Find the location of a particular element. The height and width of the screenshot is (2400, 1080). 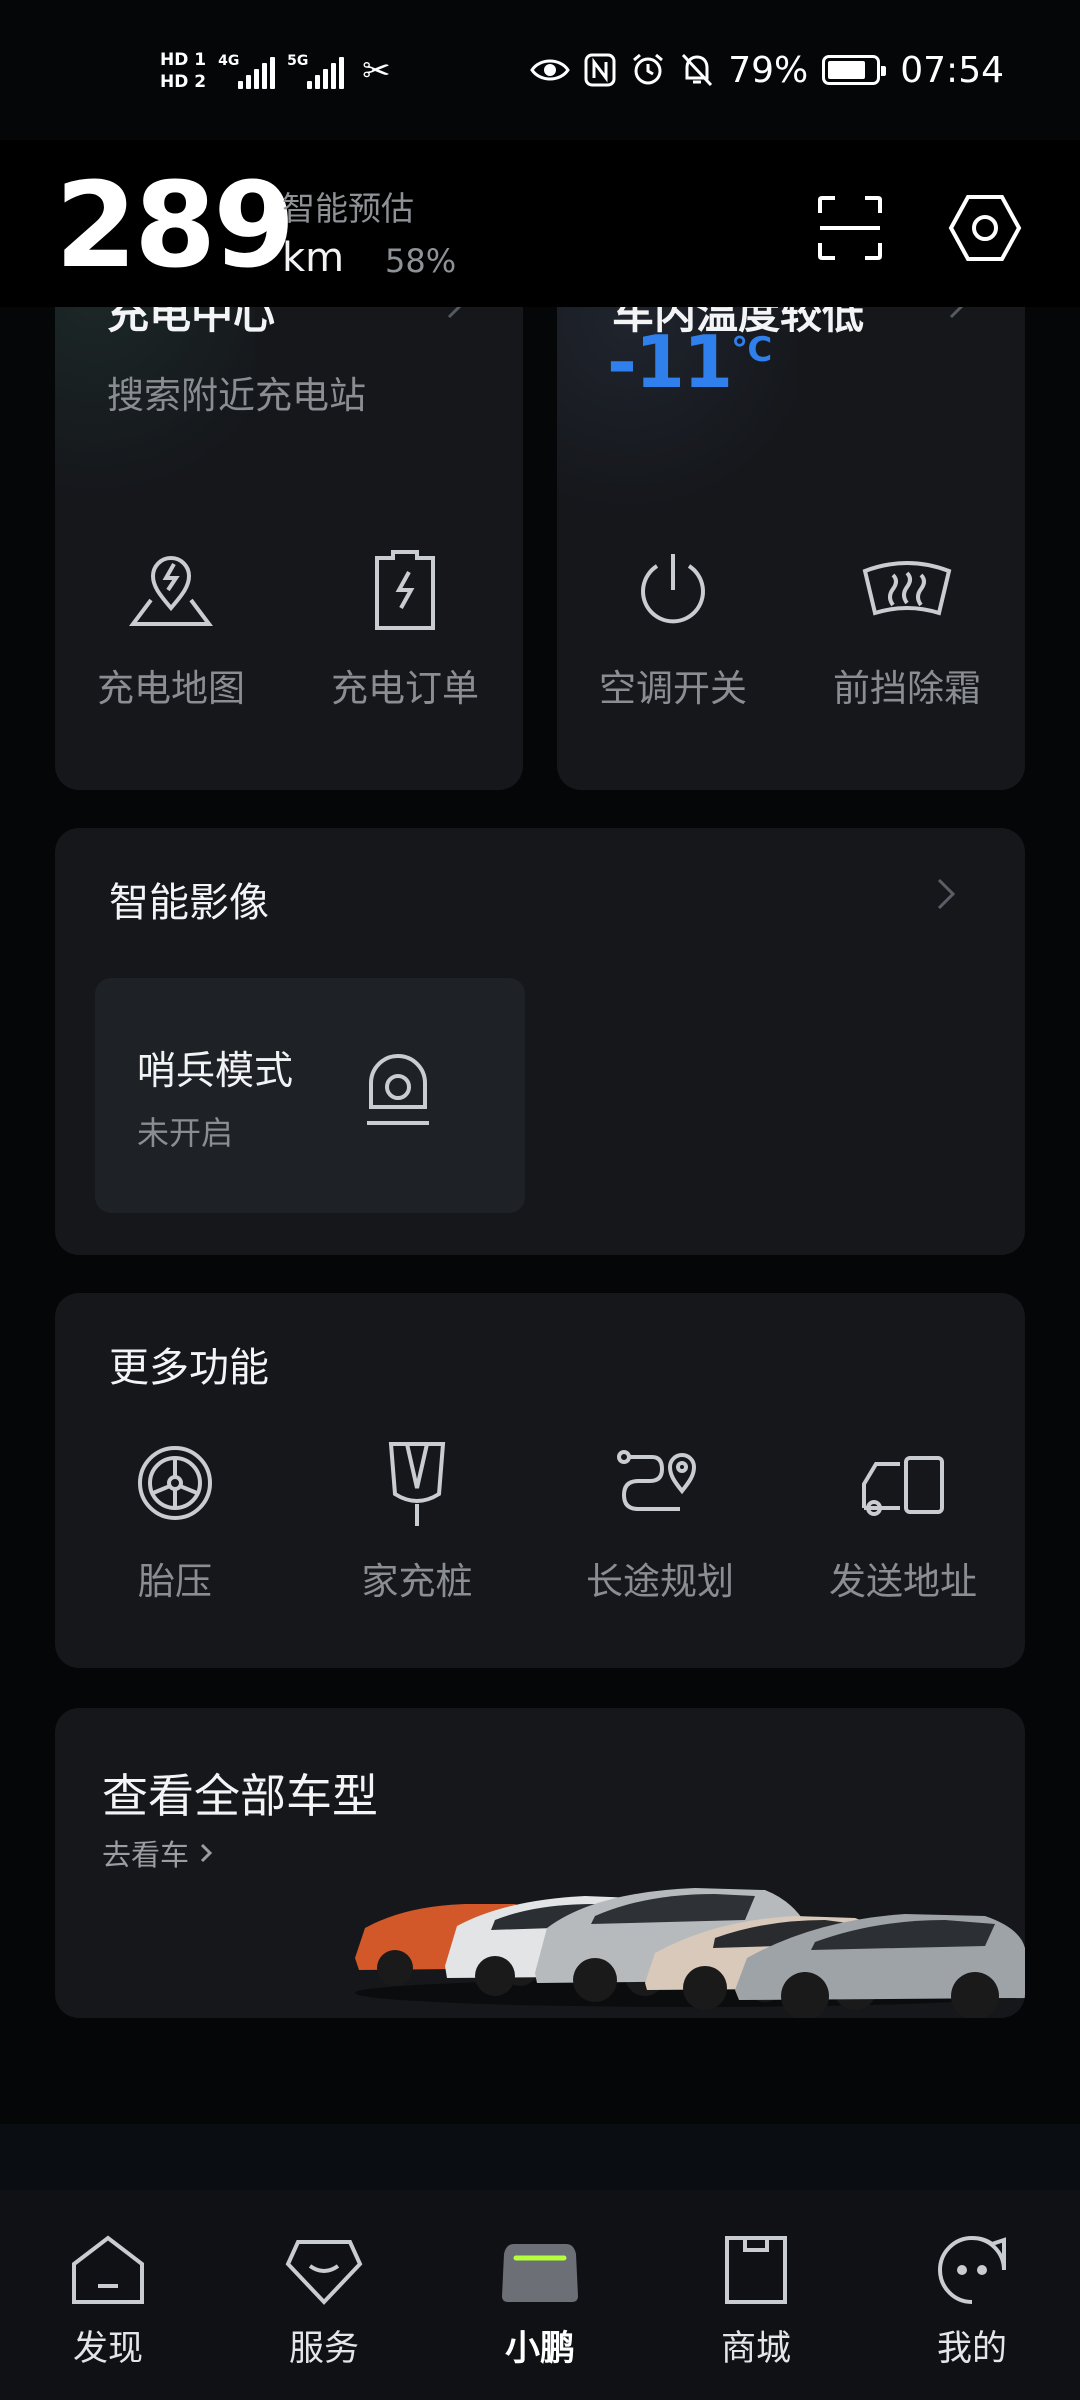

settings-button is located at coordinates (985, 228).